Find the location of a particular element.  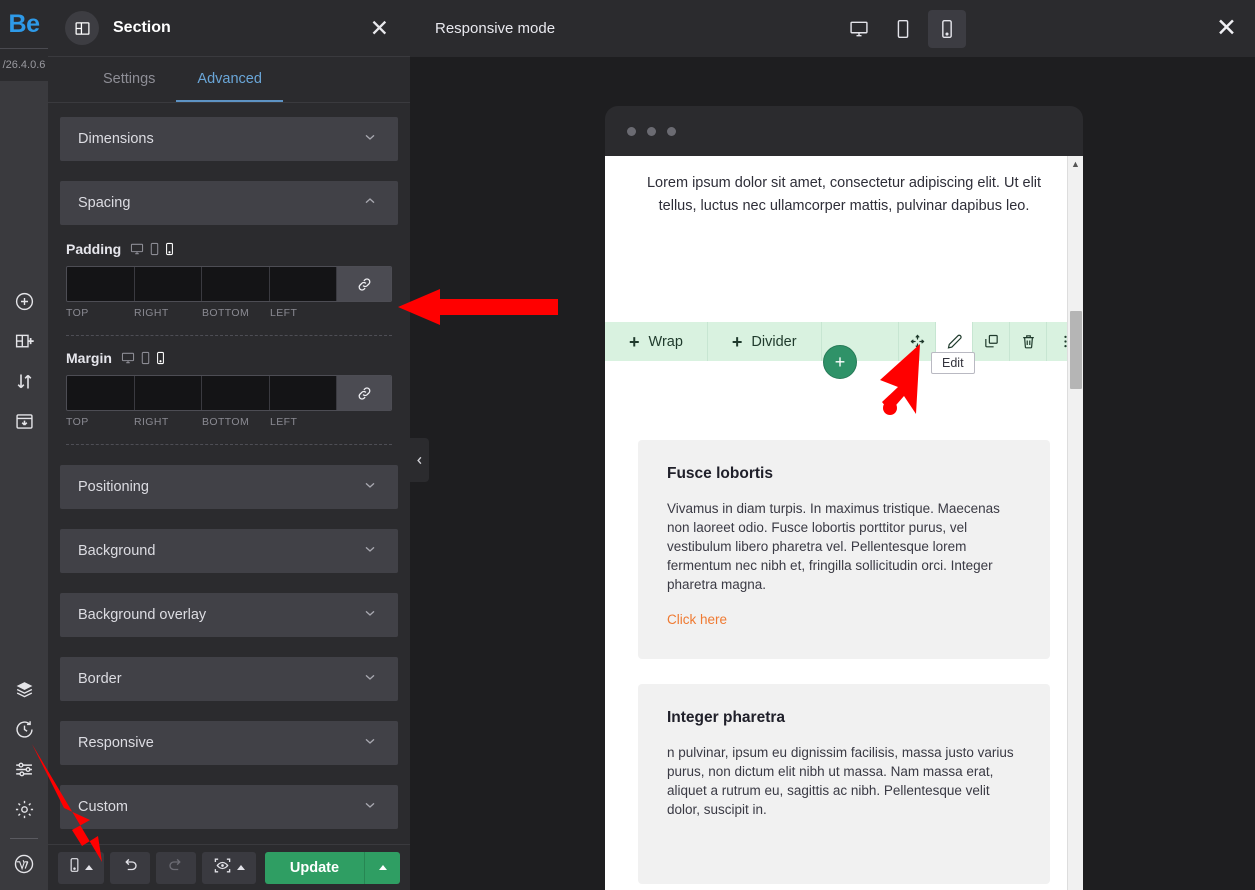

add-section-fab: + is located at coordinates (840, 362).